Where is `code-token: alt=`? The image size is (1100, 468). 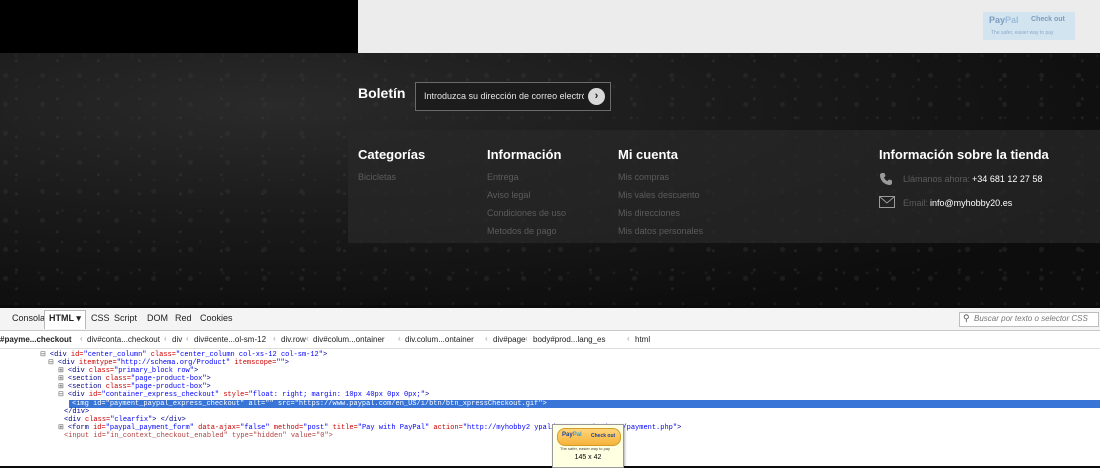 code-token: alt= is located at coordinates (255, 404).